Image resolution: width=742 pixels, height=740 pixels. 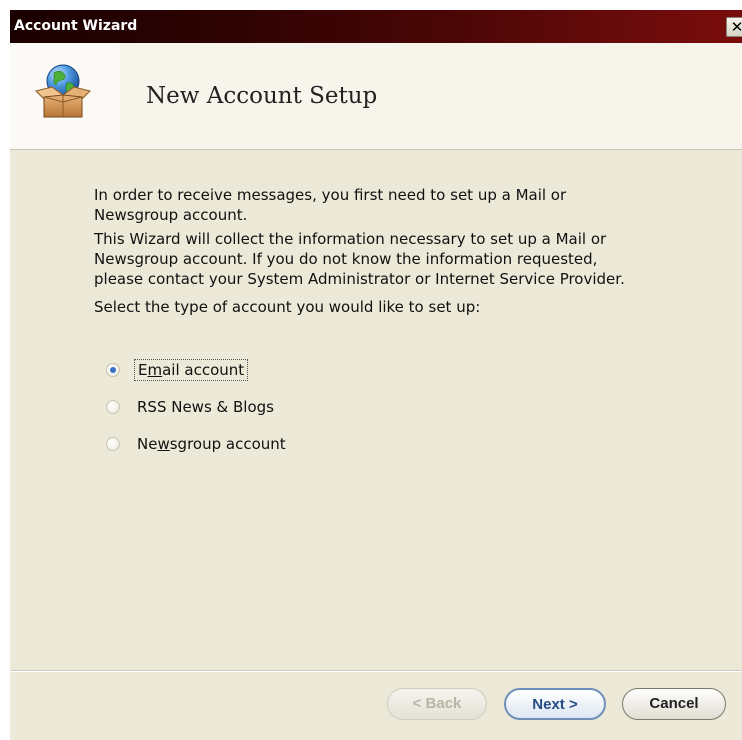 What do you see at coordinates (376, 671) in the screenshot?
I see `footer-divider-highlight` at bounding box center [376, 671].